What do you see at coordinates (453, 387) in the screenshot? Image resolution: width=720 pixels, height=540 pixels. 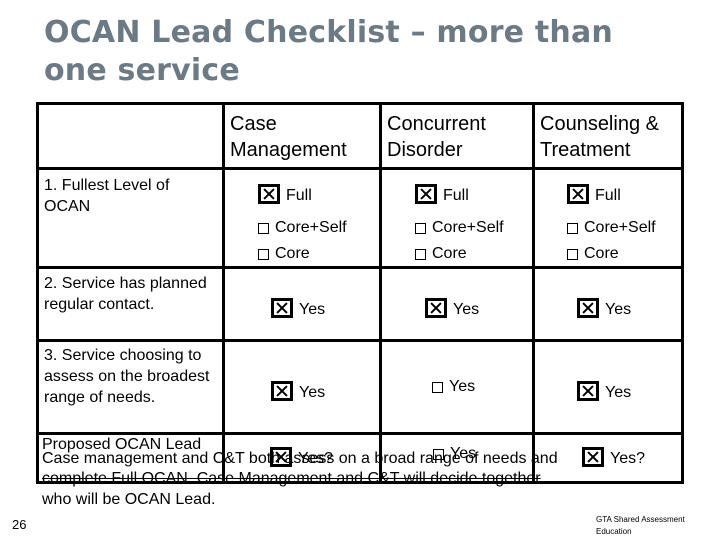 I see `checkbox-cd-broadest-range: Yes` at bounding box center [453, 387].